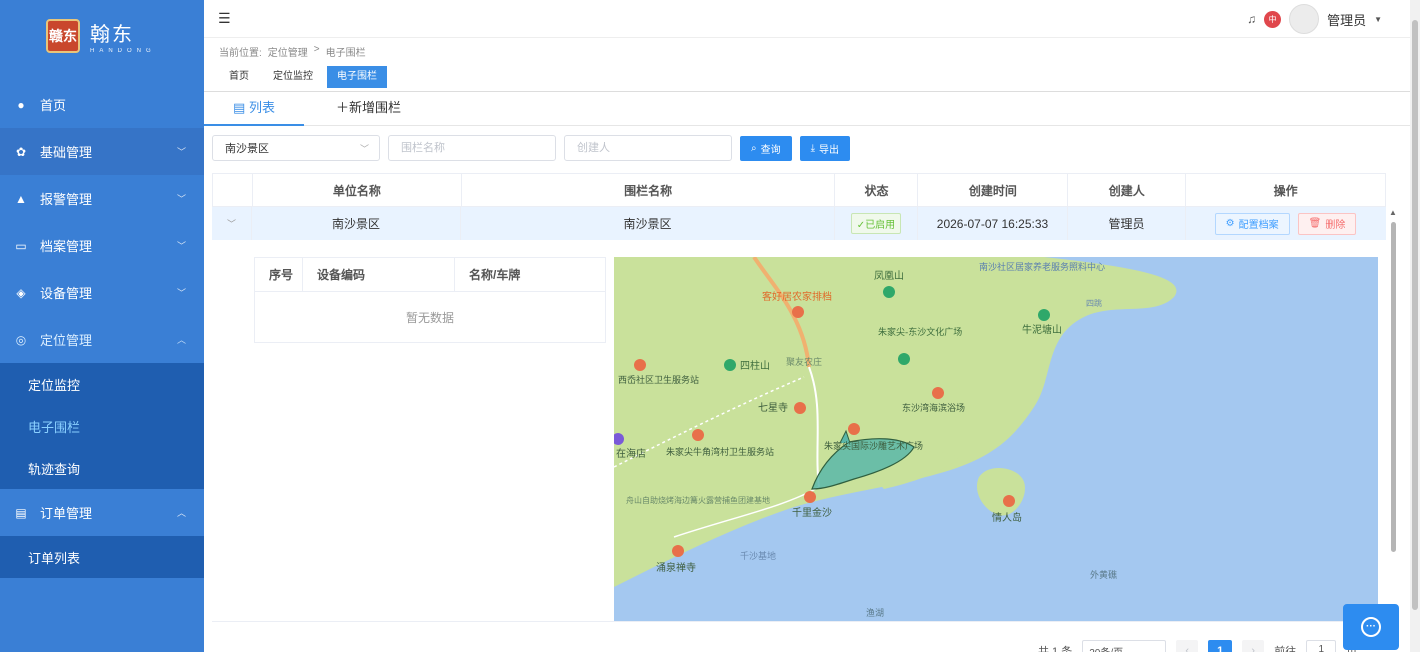 Image resolution: width=1420 pixels, height=652 pixels. Describe the element at coordinates (773, 408) in the screenshot. I see `map-label: 七星寺` at that location.